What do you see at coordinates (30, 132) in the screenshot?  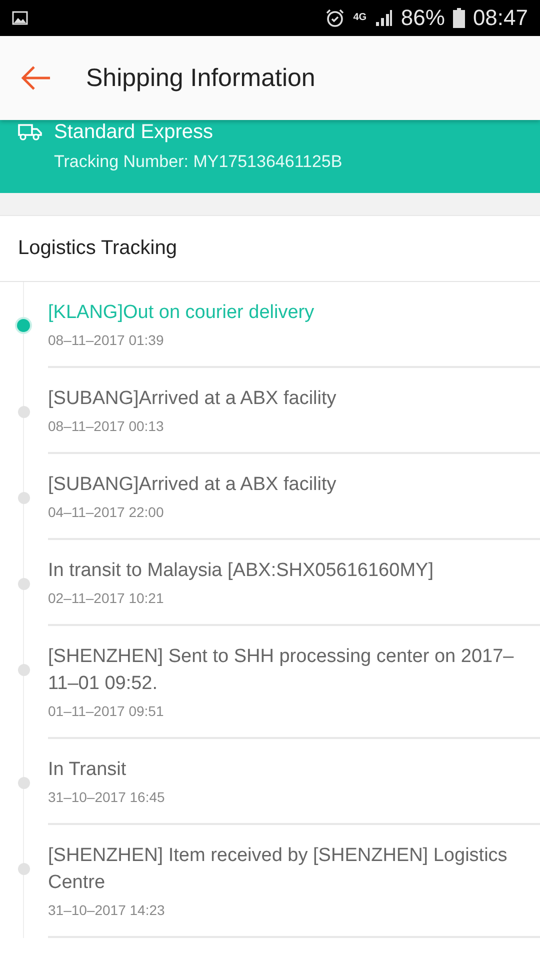 I see `truck-icon` at bounding box center [30, 132].